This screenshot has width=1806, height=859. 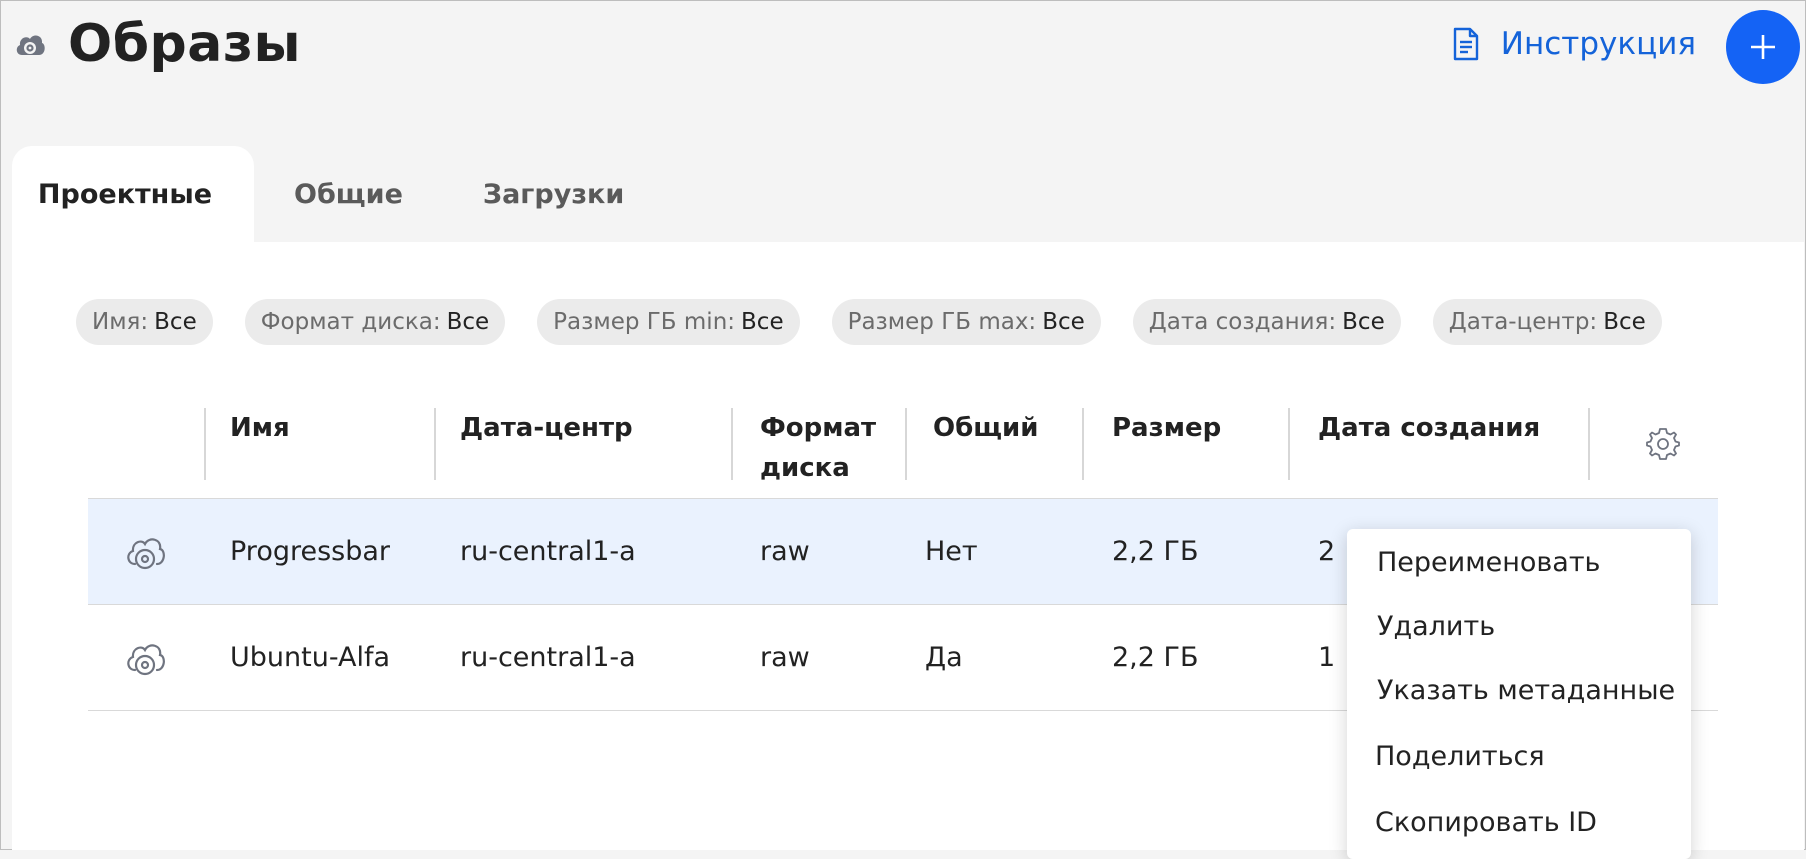 What do you see at coordinates (1429, 428) in the screenshot?
I see `column-header-created: Дата создания` at bounding box center [1429, 428].